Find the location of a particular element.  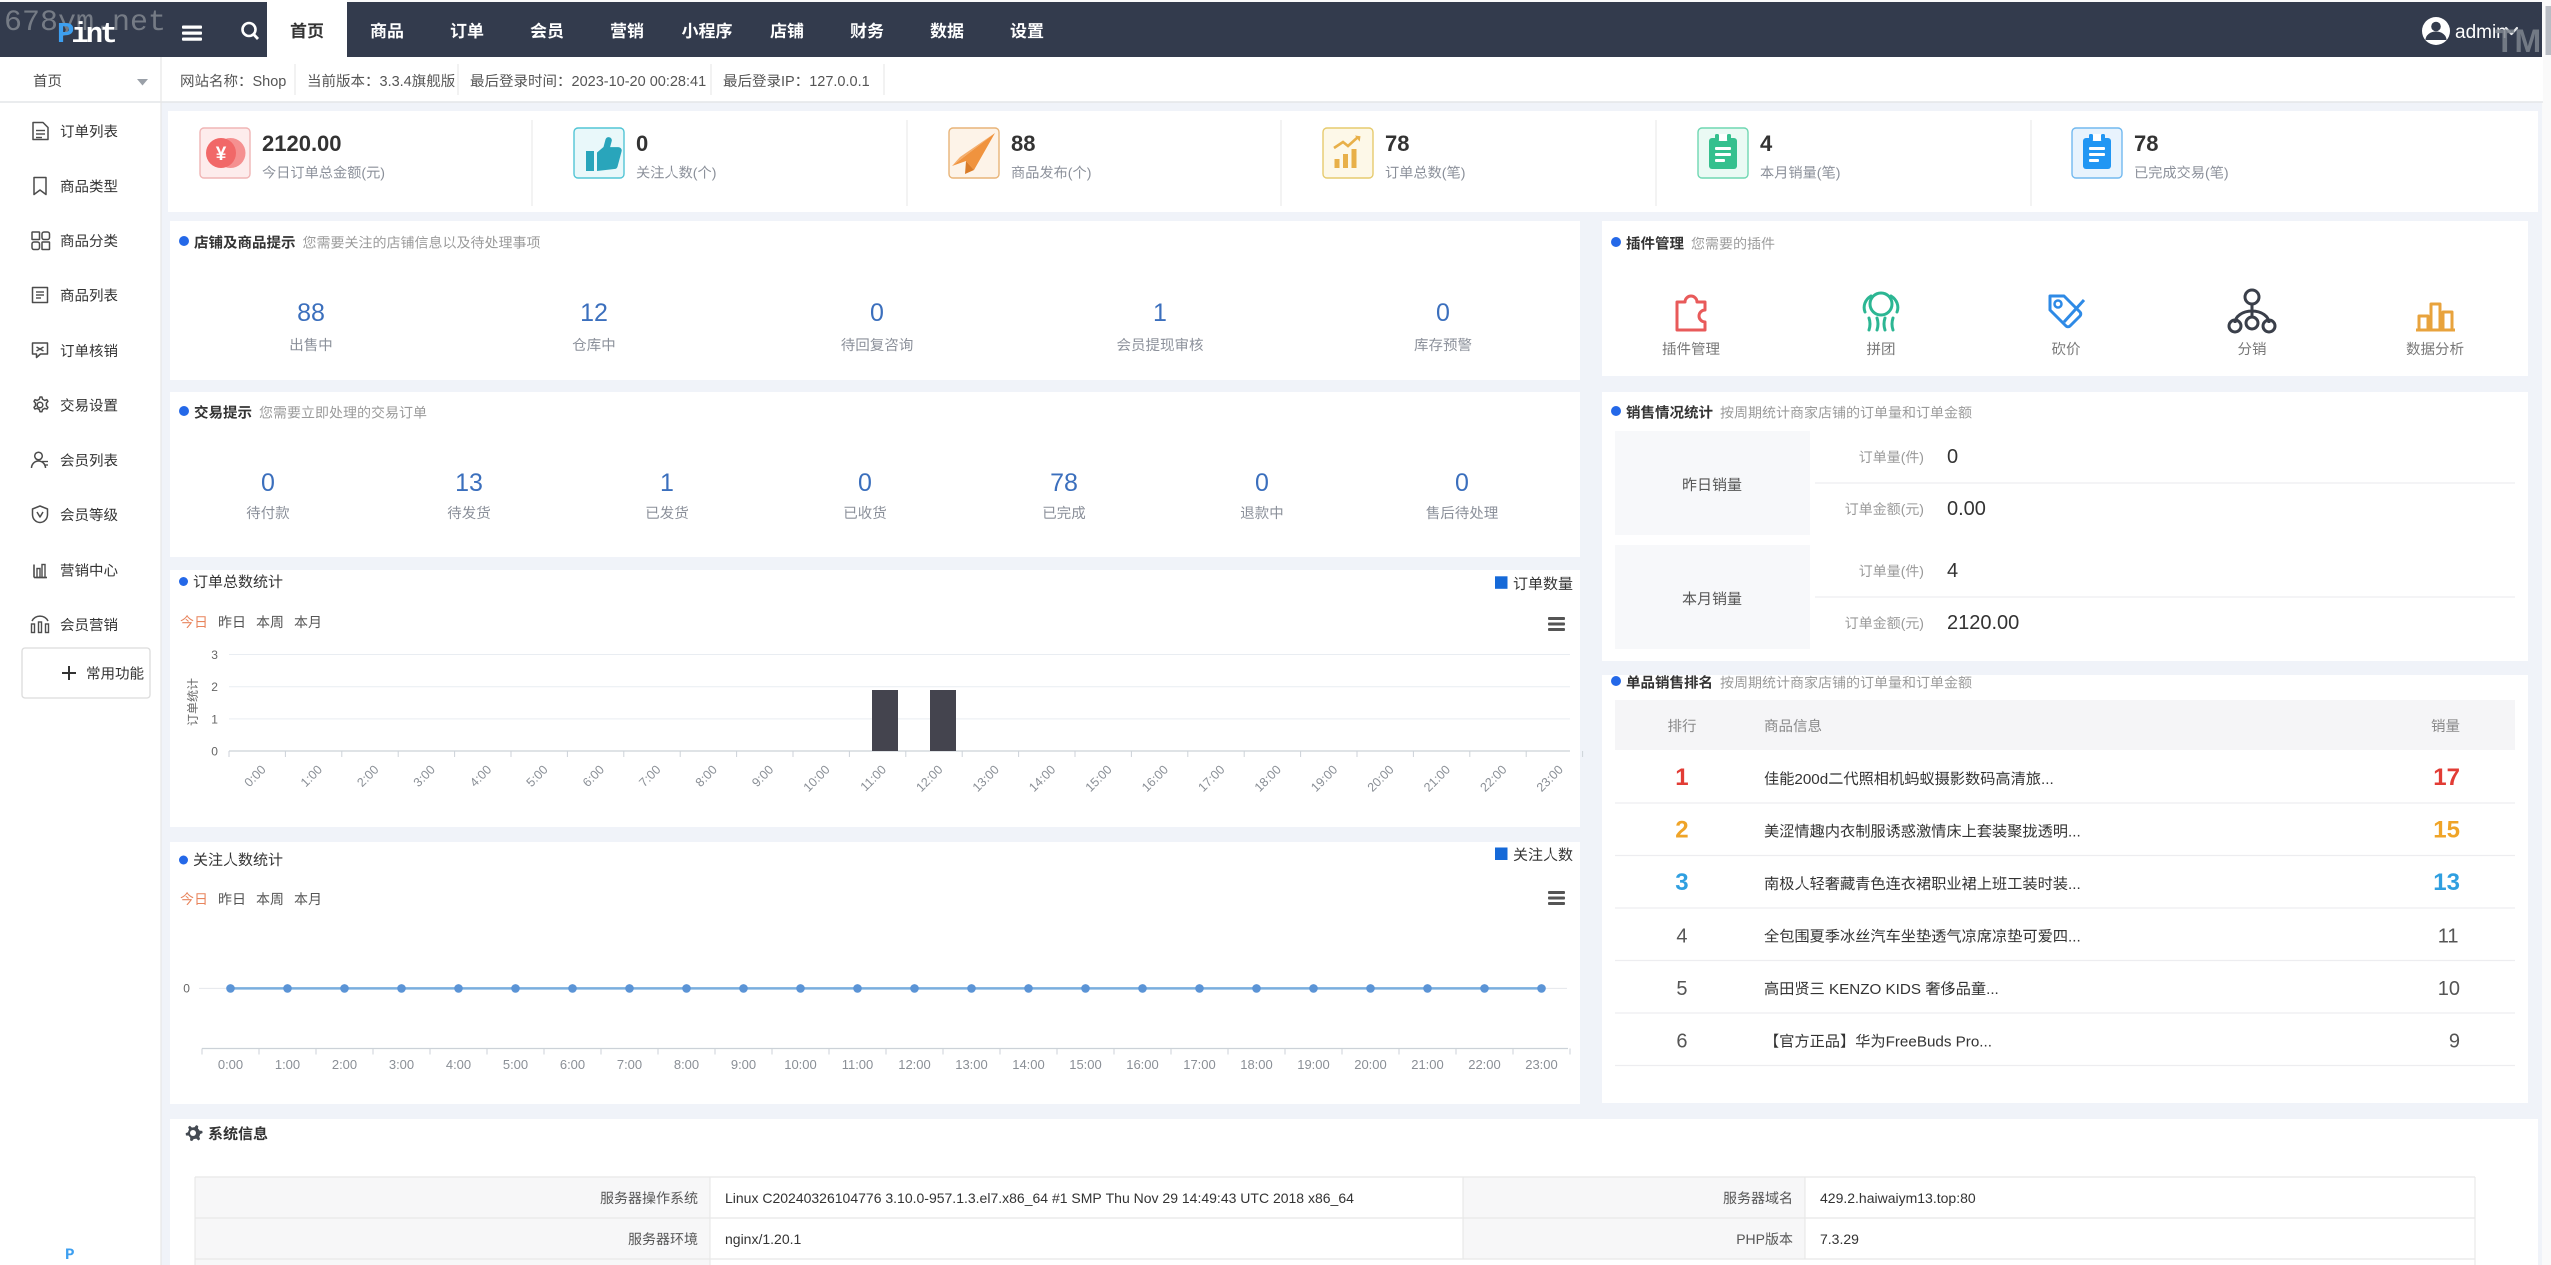

svg-text: 1:00 is located at coordinates (287, 1064).